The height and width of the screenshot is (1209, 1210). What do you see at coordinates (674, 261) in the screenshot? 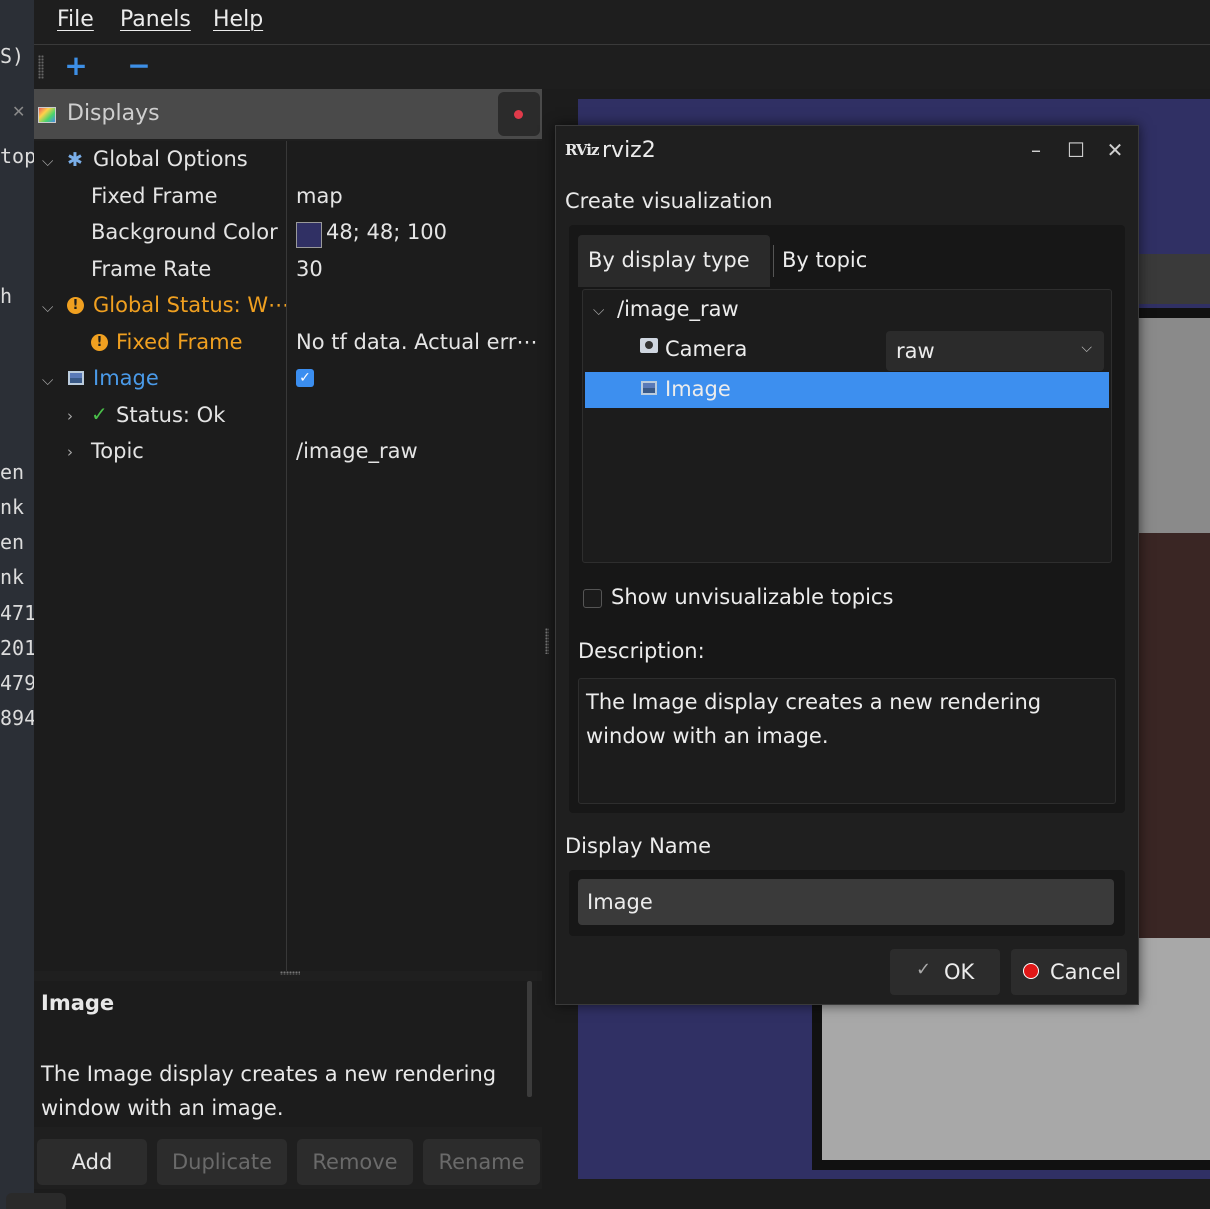
I see `tab-by-display-type: By display type` at bounding box center [674, 261].